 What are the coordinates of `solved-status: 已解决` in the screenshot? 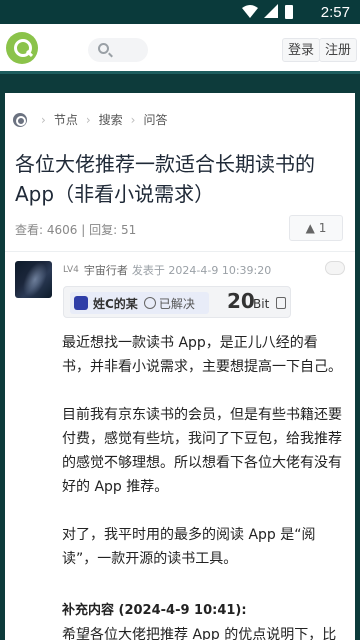 It's located at (176, 303).